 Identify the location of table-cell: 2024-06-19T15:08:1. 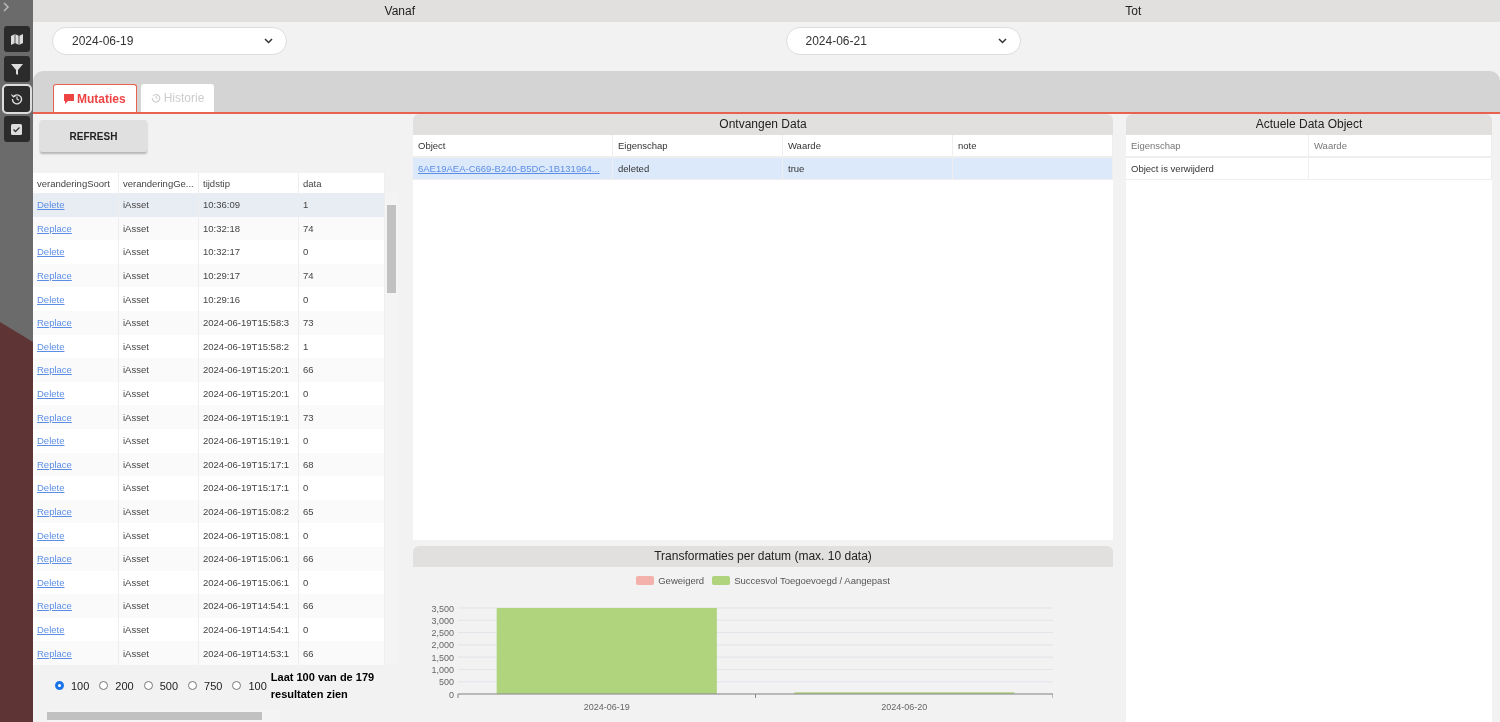
(249, 535).